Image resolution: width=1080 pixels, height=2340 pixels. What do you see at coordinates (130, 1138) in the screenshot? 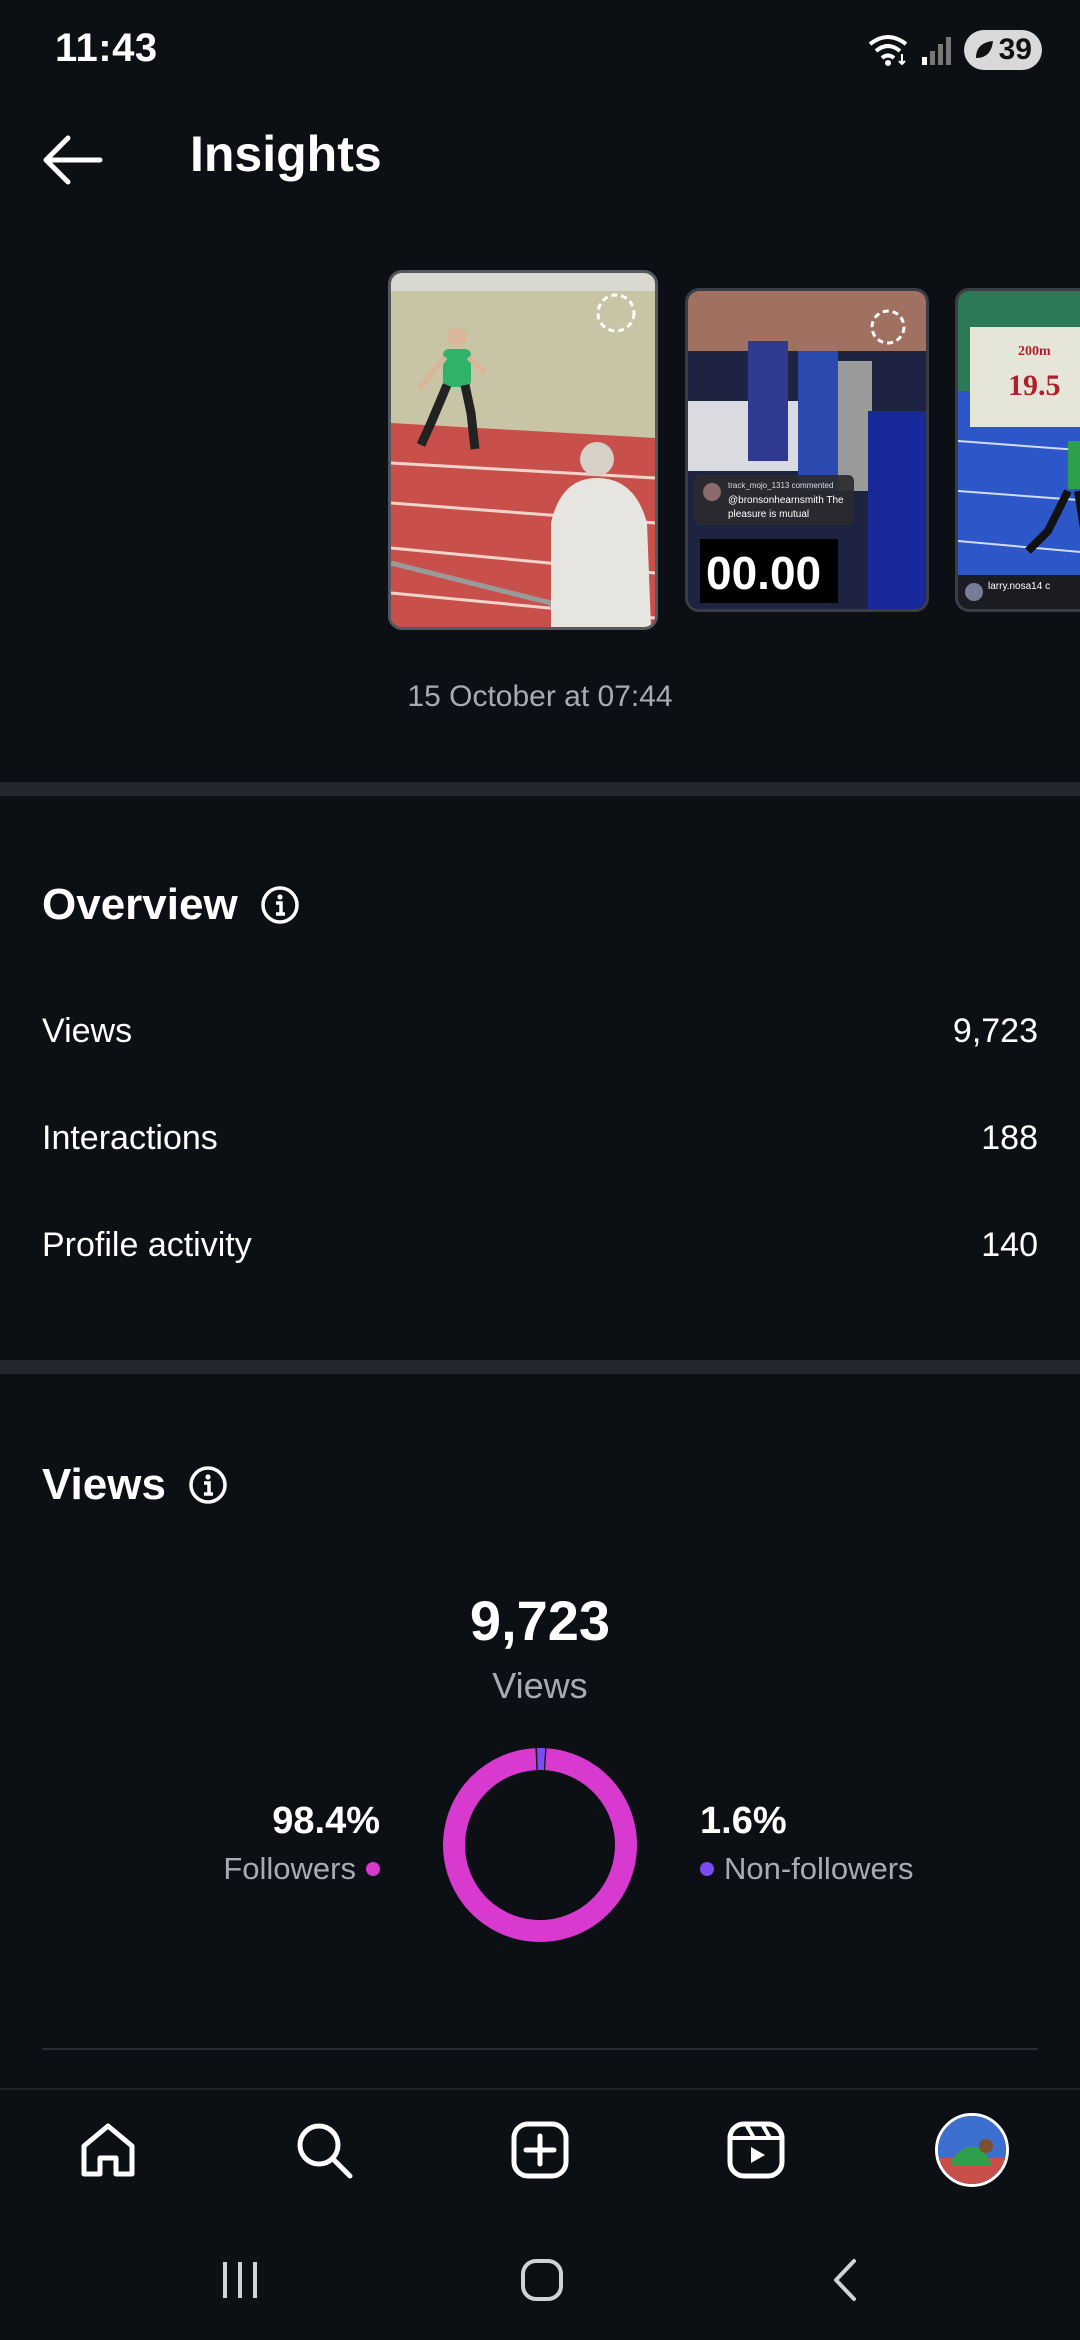
I see `overview-row-label: Interactions` at bounding box center [130, 1138].